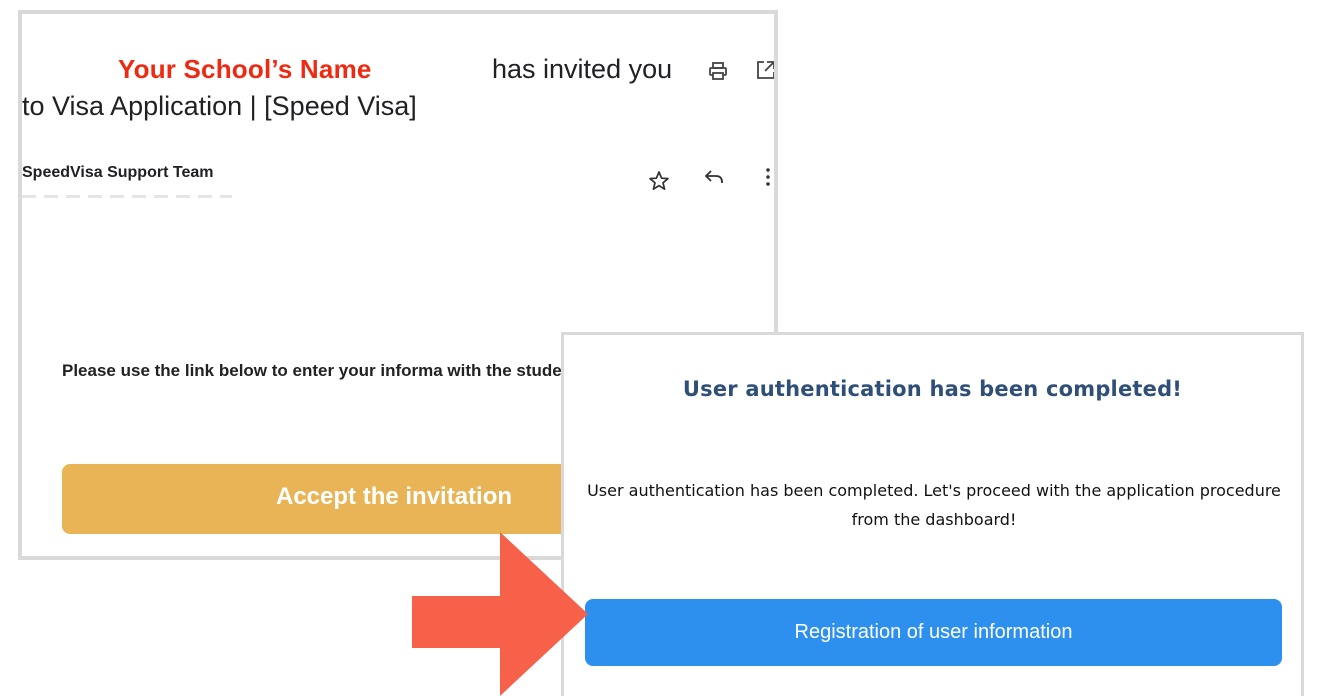 This screenshot has height=696, width=1319. Describe the element at coordinates (245, 69) in the screenshot. I see `school-name: Your School’s Name` at that location.